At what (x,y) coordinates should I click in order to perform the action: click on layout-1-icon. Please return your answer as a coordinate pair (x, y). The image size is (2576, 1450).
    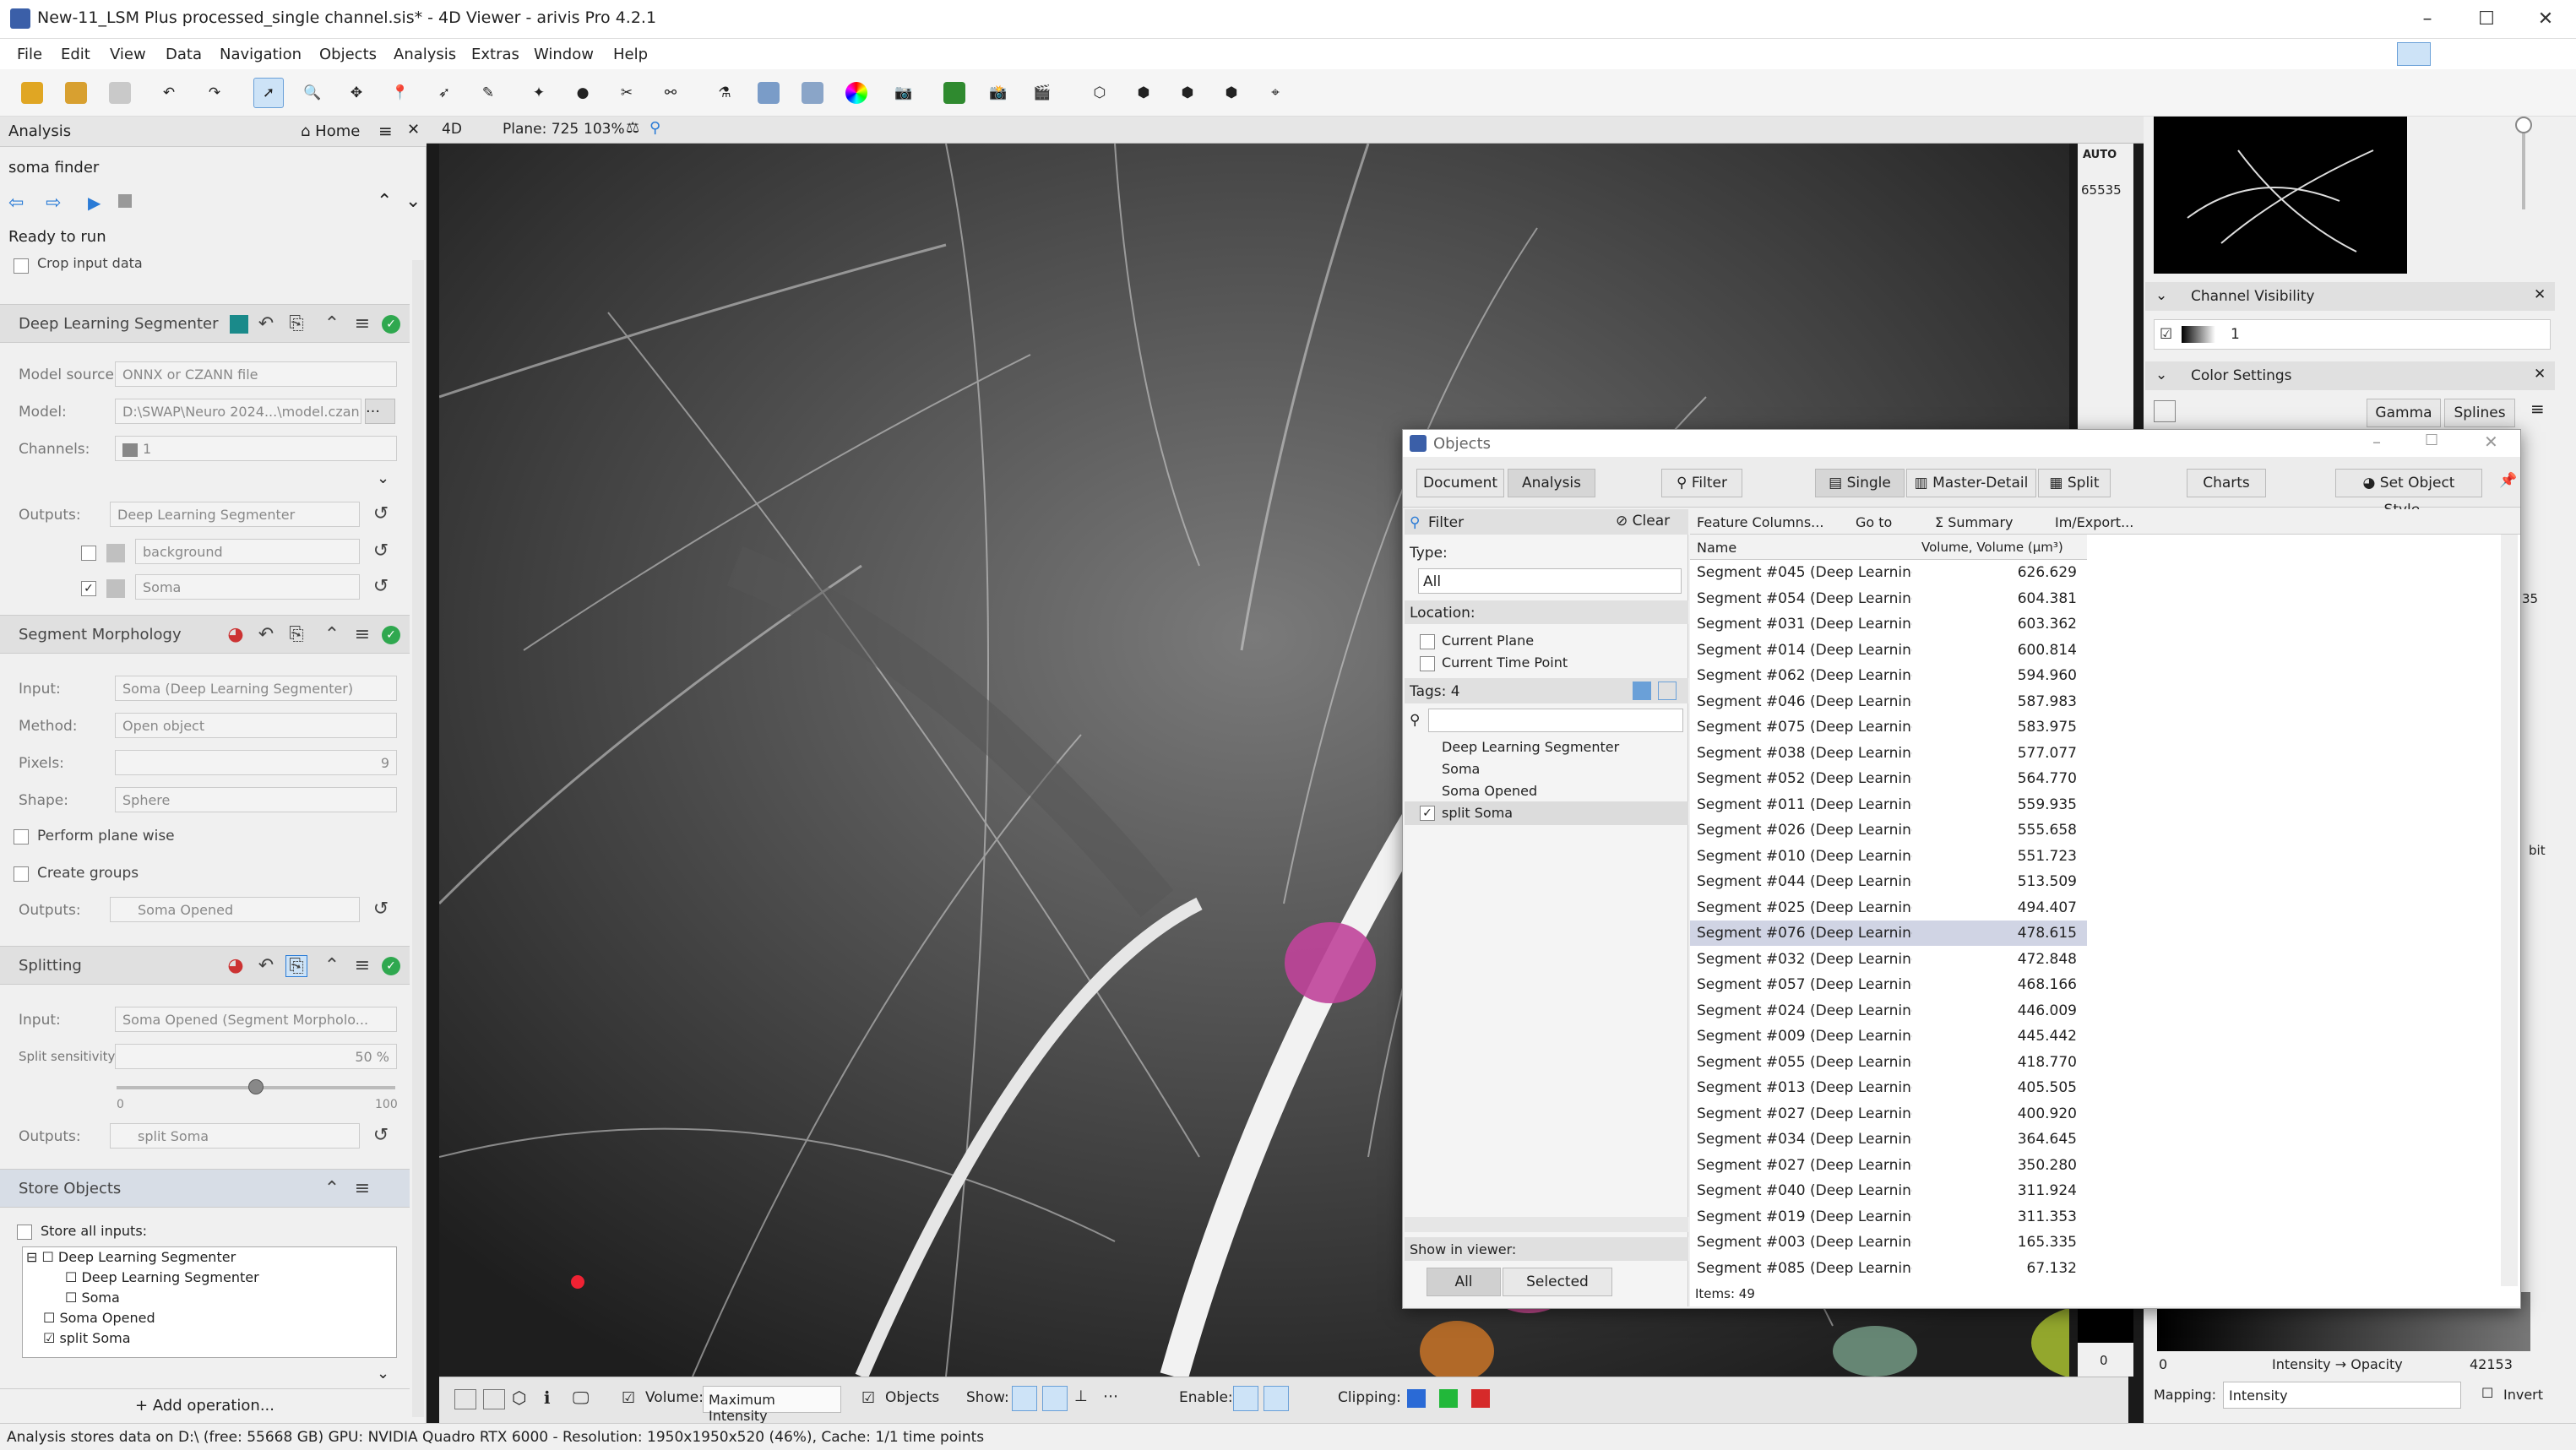
    Looking at the image, I should click on (465, 1399).